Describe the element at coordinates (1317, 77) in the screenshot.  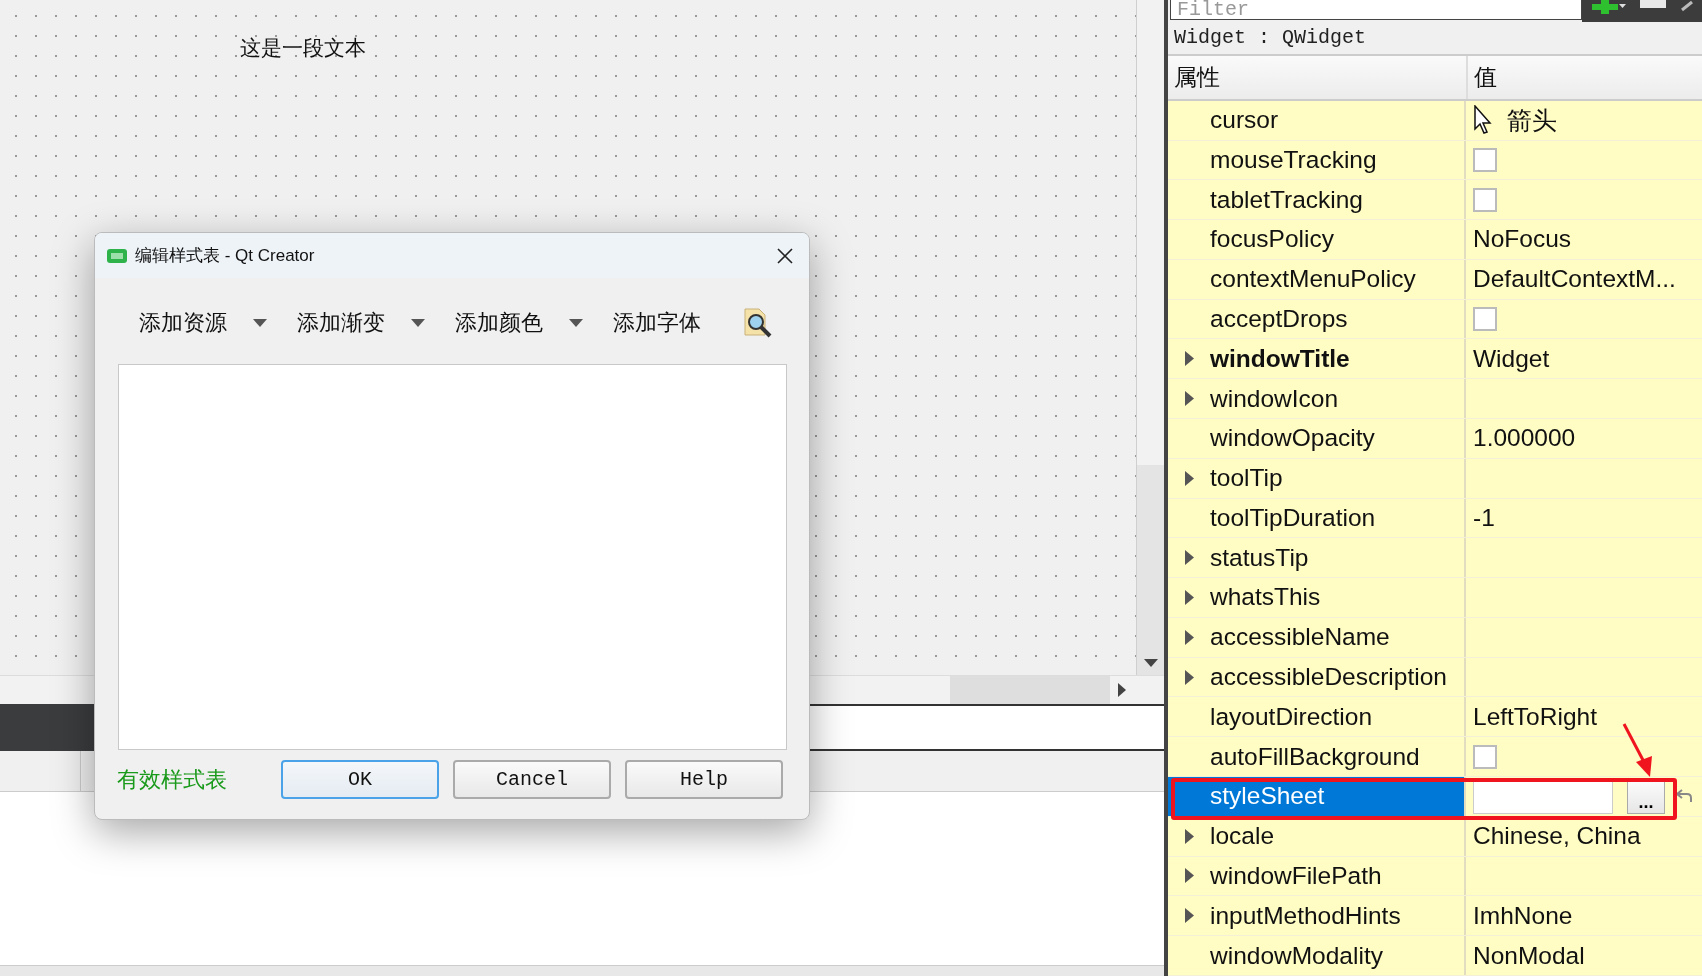
I see `column-header: 属性` at that location.